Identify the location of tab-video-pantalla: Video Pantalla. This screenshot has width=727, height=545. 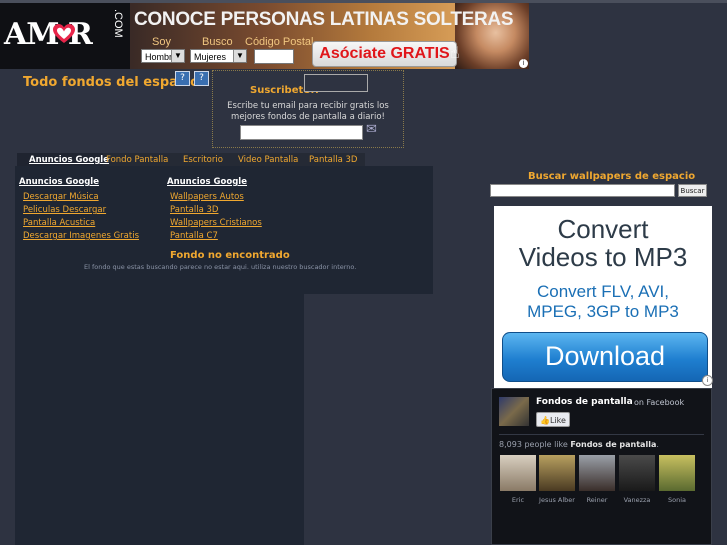
(268, 160).